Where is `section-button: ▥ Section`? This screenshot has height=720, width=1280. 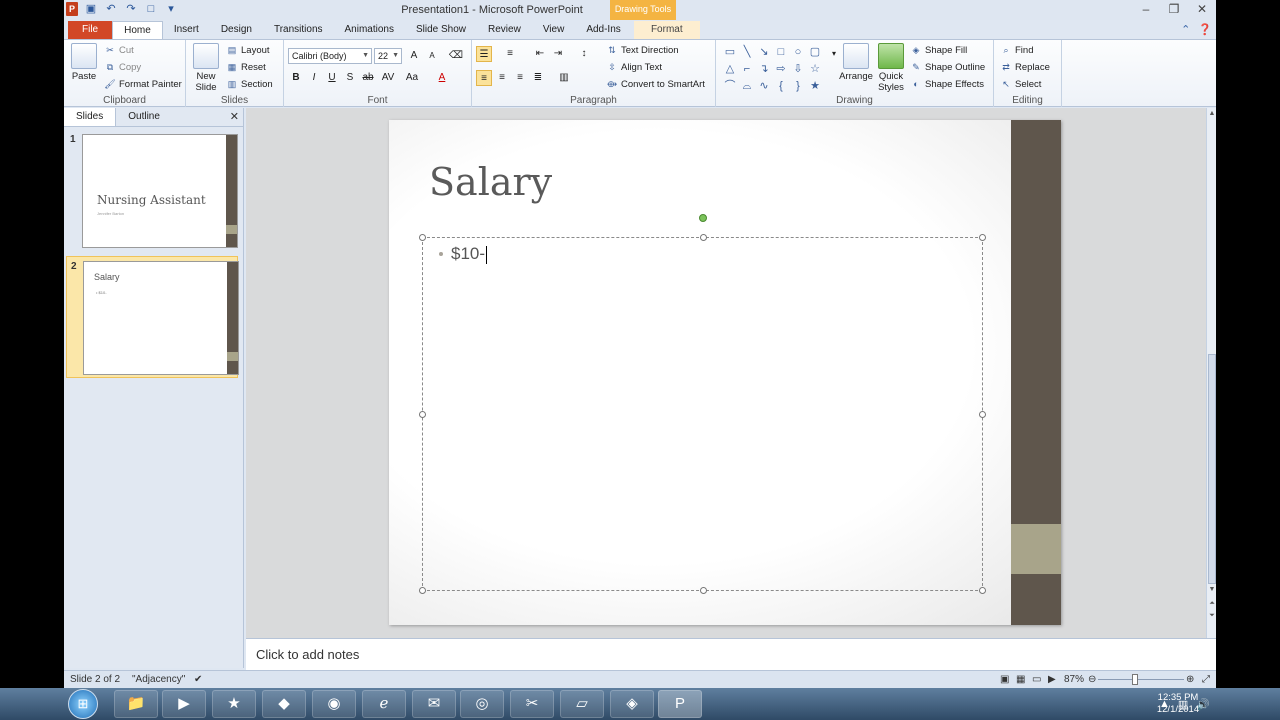 section-button: ▥ Section is located at coordinates (249, 84).